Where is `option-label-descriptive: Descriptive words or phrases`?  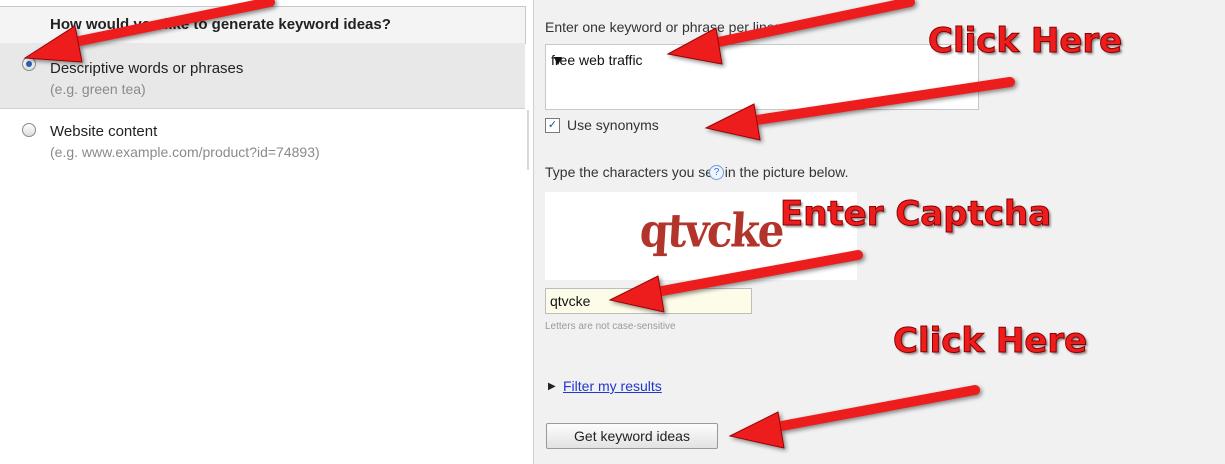 option-label-descriptive: Descriptive words or phrases is located at coordinates (147, 68).